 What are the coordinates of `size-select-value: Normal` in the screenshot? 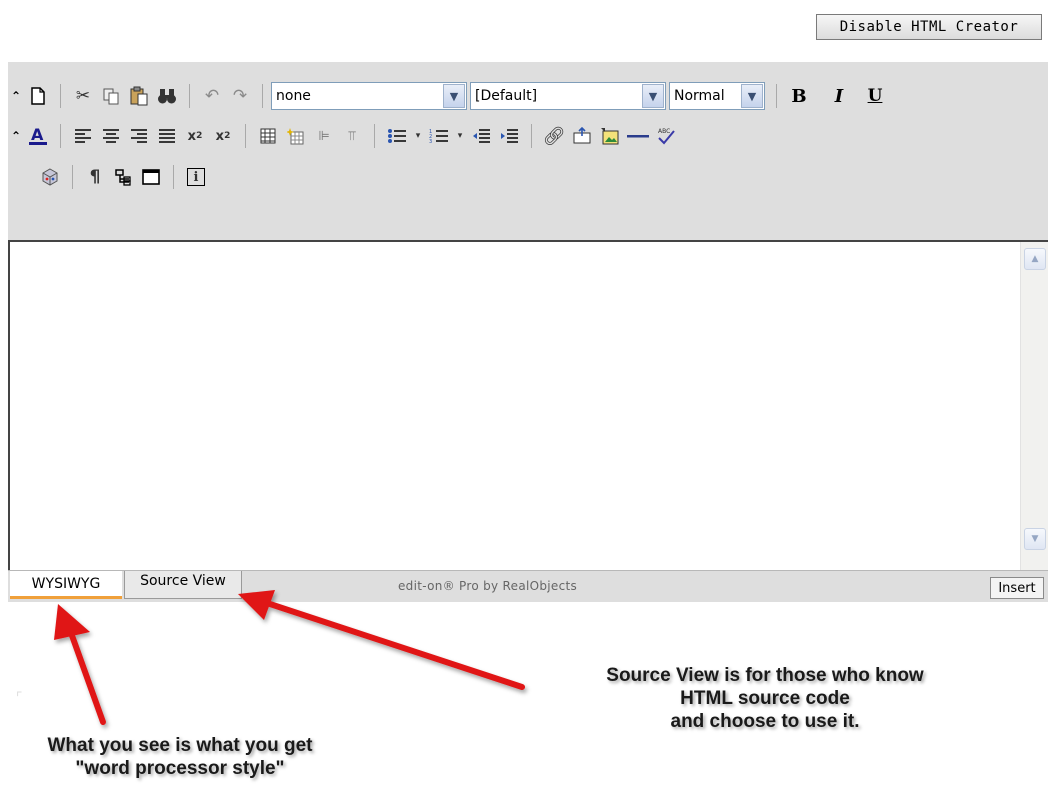 It's located at (699, 96).